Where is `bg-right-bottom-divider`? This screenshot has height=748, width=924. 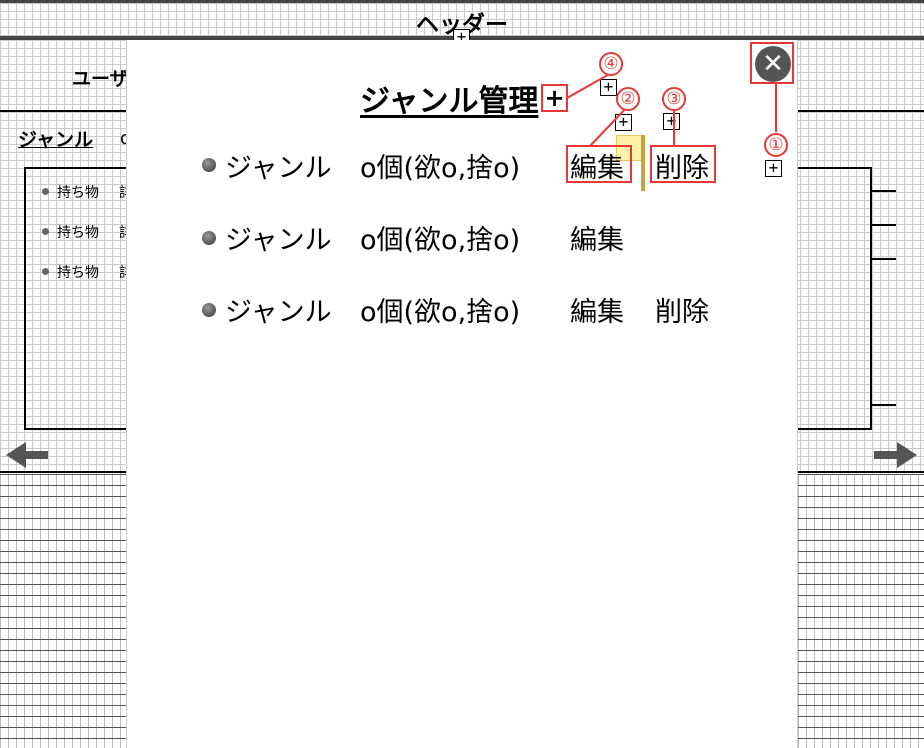 bg-right-bottom-divider is located at coordinates (861, 472).